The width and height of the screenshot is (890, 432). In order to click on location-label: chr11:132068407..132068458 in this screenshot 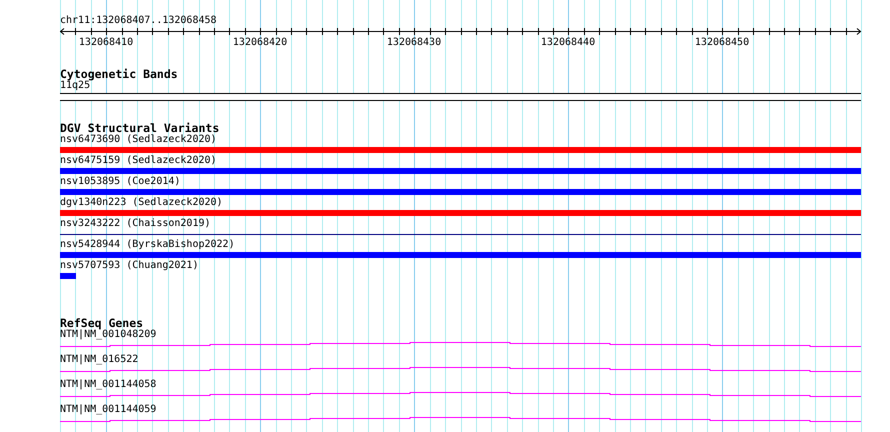, I will do `click(138, 21)`.